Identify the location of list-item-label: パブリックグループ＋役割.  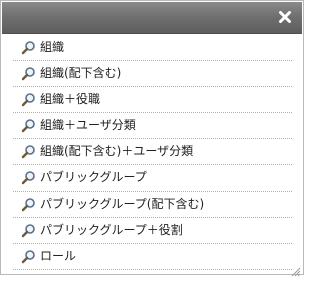
(111, 229).